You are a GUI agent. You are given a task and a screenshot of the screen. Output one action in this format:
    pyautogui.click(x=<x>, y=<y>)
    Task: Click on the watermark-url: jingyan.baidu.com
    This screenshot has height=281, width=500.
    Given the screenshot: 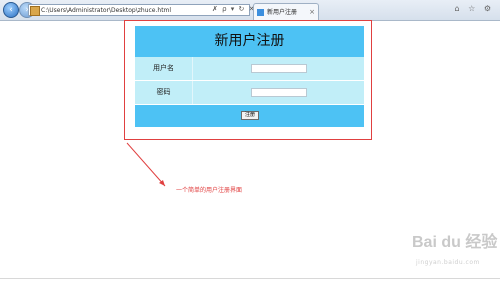 What is the action you would take?
    pyautogui.click(x=448, y=262)
    